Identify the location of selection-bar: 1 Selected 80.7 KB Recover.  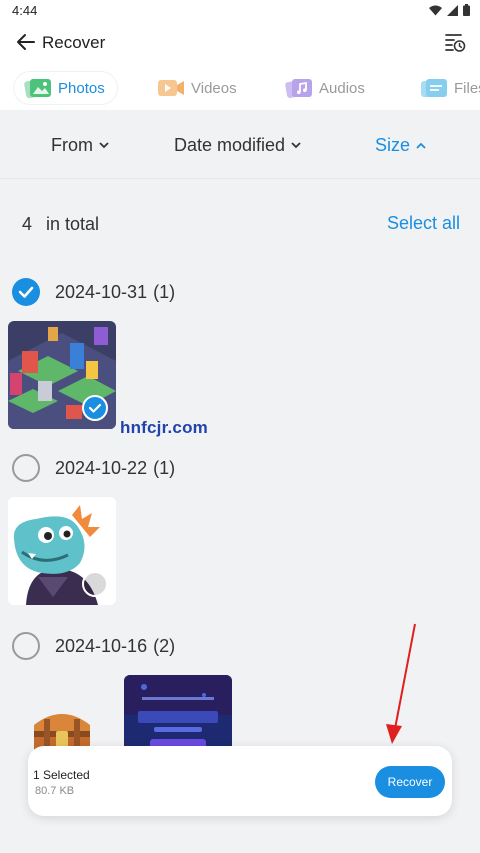
(240, 781).